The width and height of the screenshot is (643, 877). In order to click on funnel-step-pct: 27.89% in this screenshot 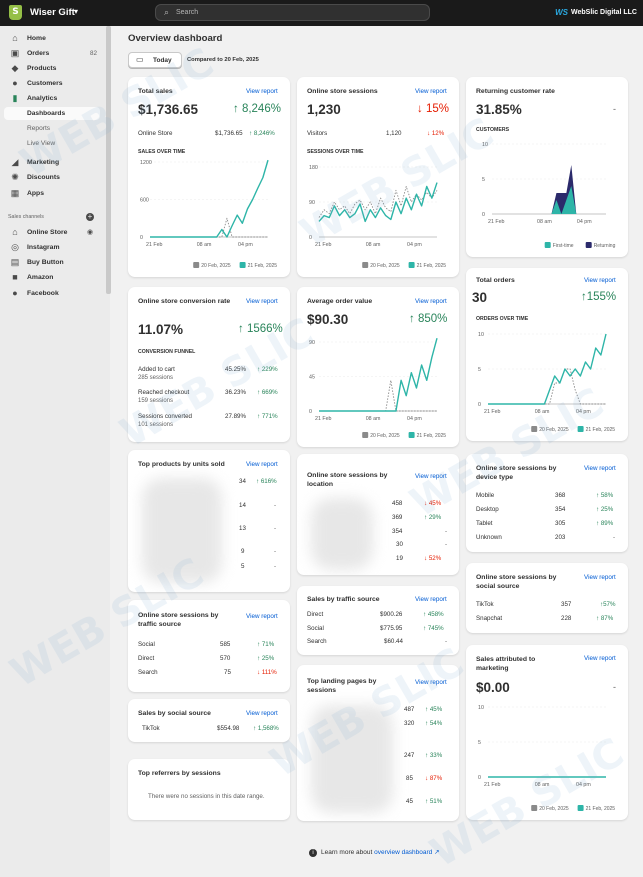, I will do `click(235, 416)`.